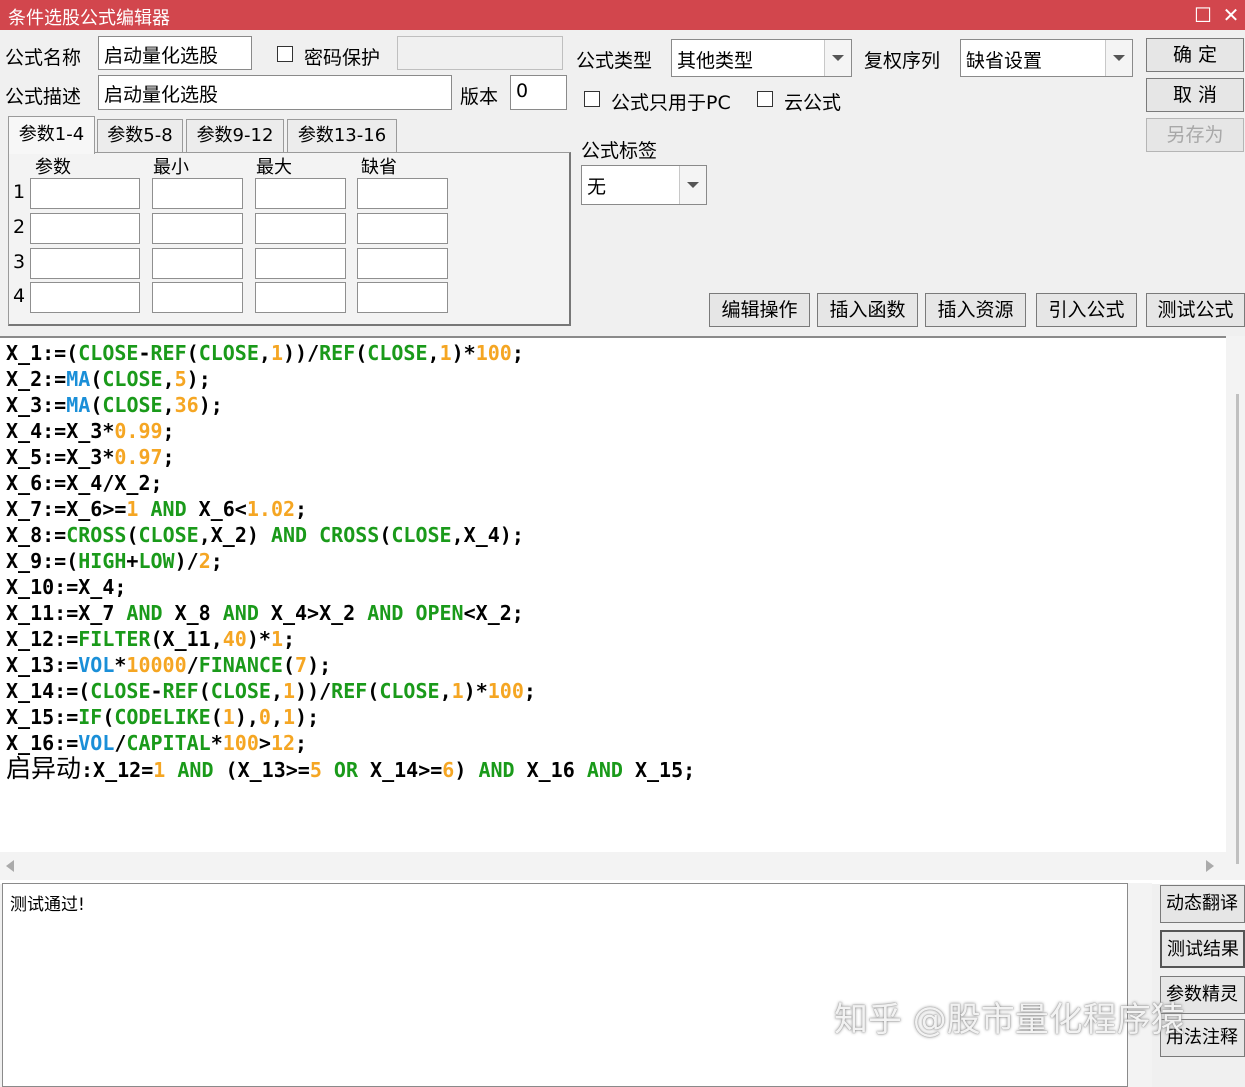 This screenshot has height=1087, width=1245. Describe the element at coordinates (171, 167) in the screenshot. I see `param-header-min: 最小` at that location.